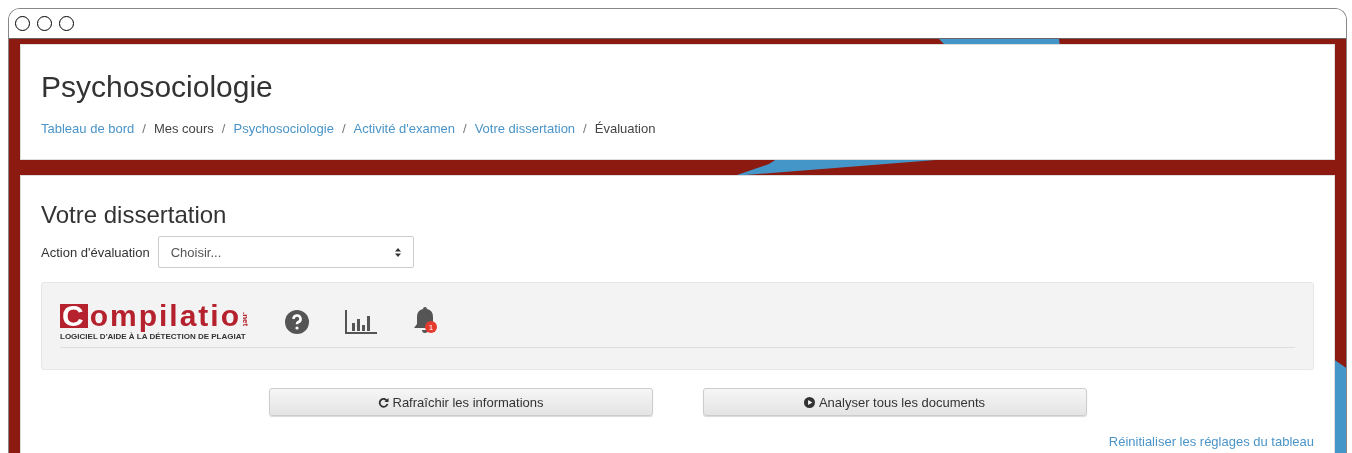 The width and height of the screenshot is (1352, 453). Describe the element at coordinates (134, 215) in the screenshot. I see `section-title: Votre dissertation` at that location.